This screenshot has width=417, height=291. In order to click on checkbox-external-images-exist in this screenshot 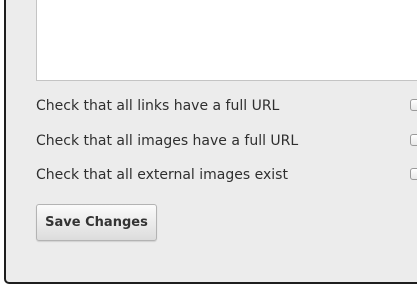, I will do `click(413, 174)`.